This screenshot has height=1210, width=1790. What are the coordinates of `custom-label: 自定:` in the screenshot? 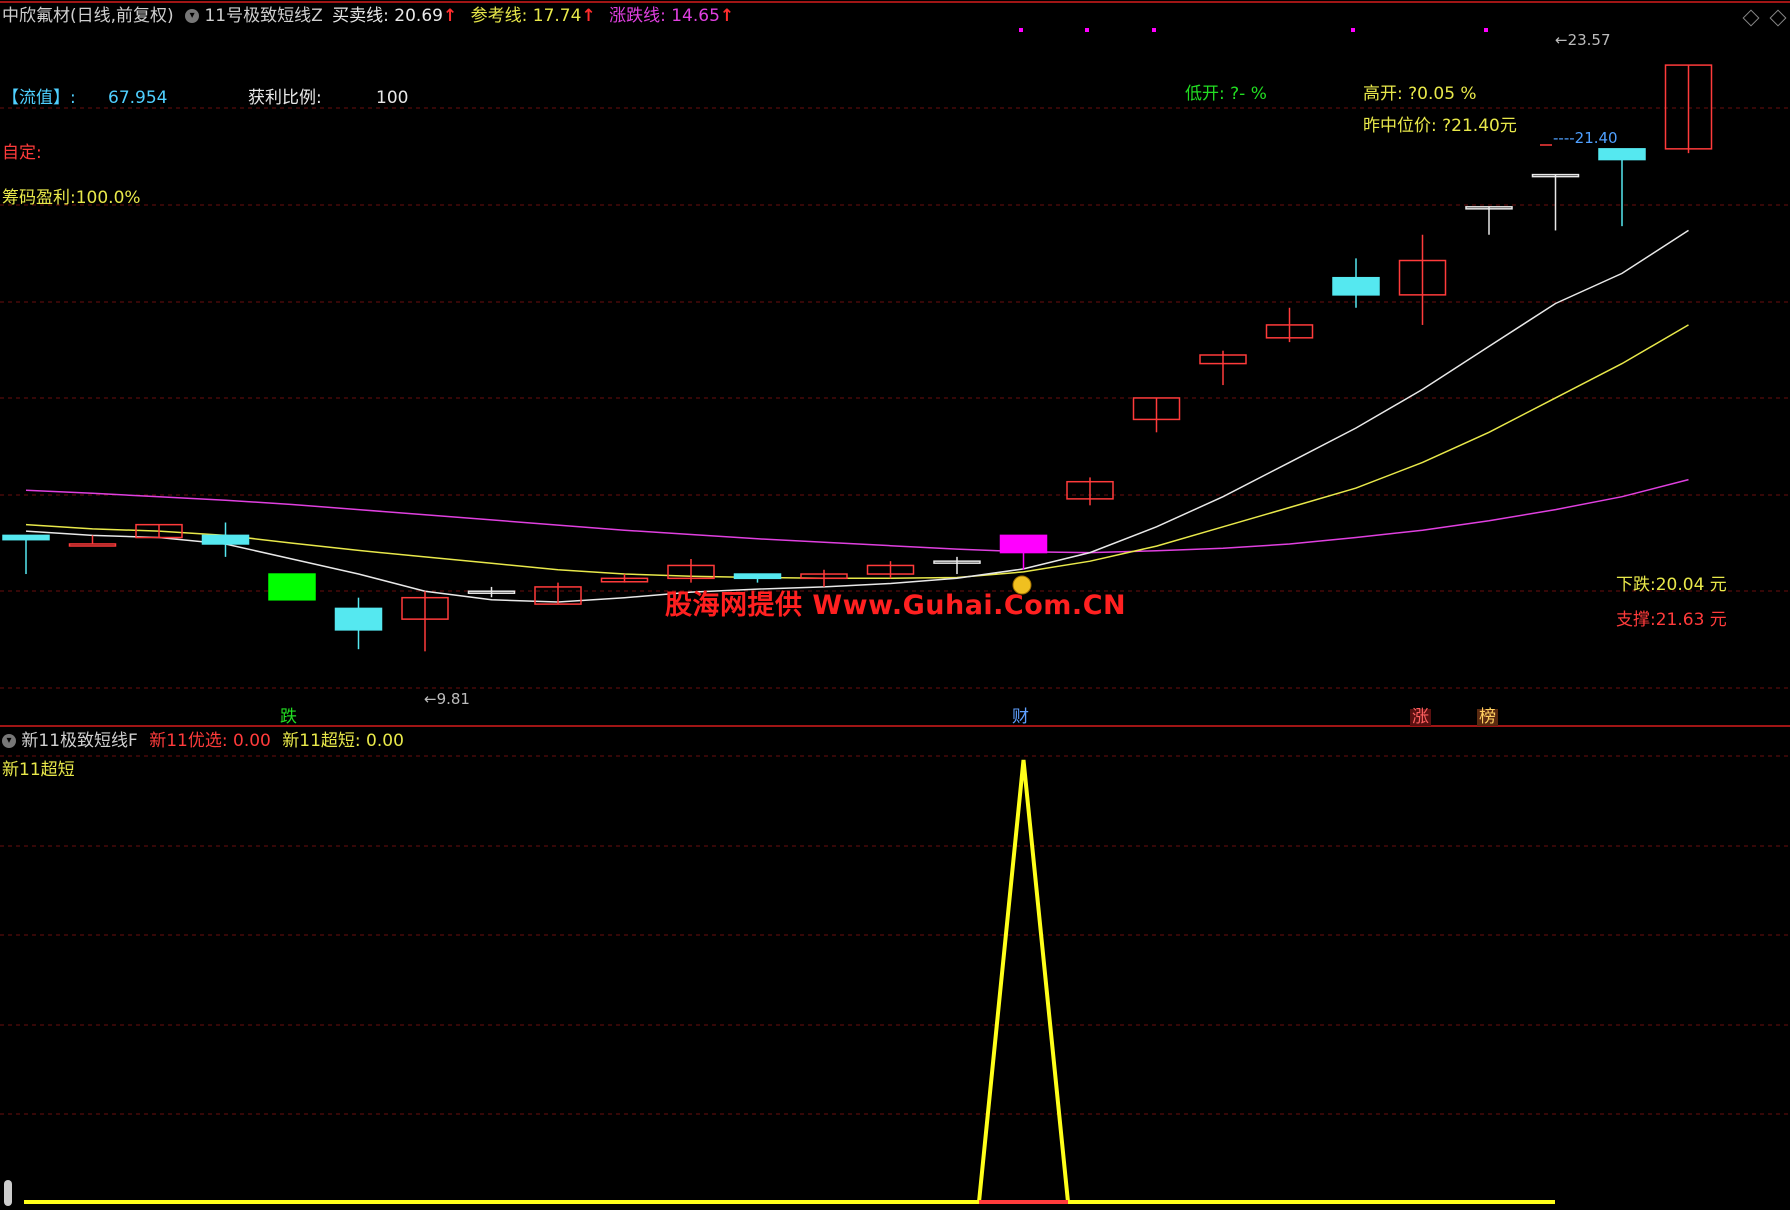 It's located at (22, 153).